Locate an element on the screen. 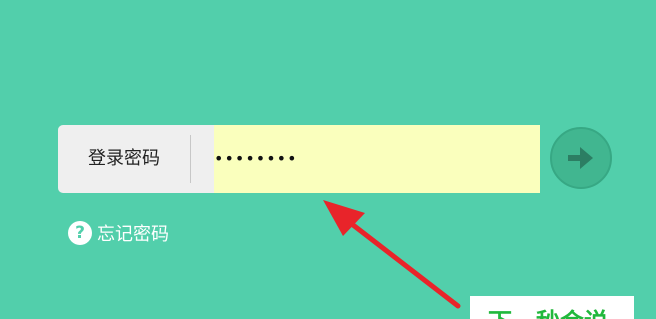 Image resolution: width=656 pixels, height=319 pixels. forgot-password-link: ? 忘记密码 is located at coordinates (118, 233).